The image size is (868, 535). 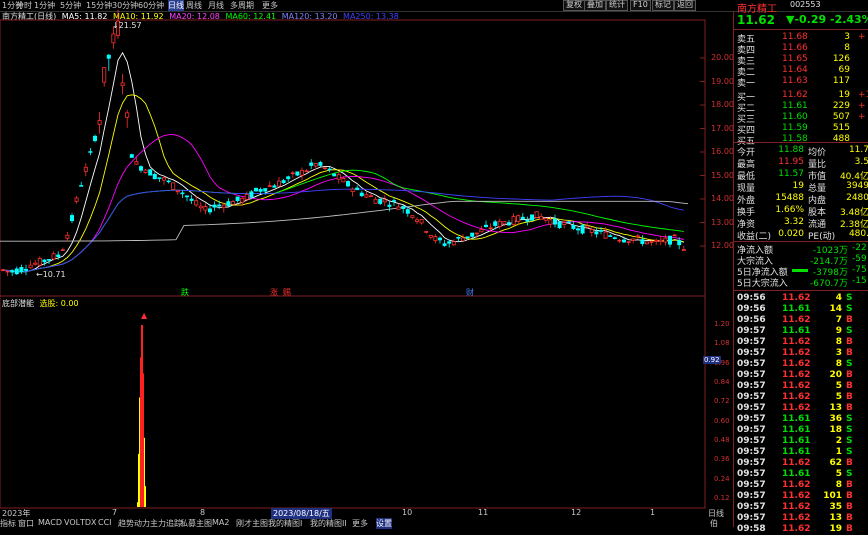 I want to click on order-book-row: 买五 11.58 488, so click(x=801, y=140).